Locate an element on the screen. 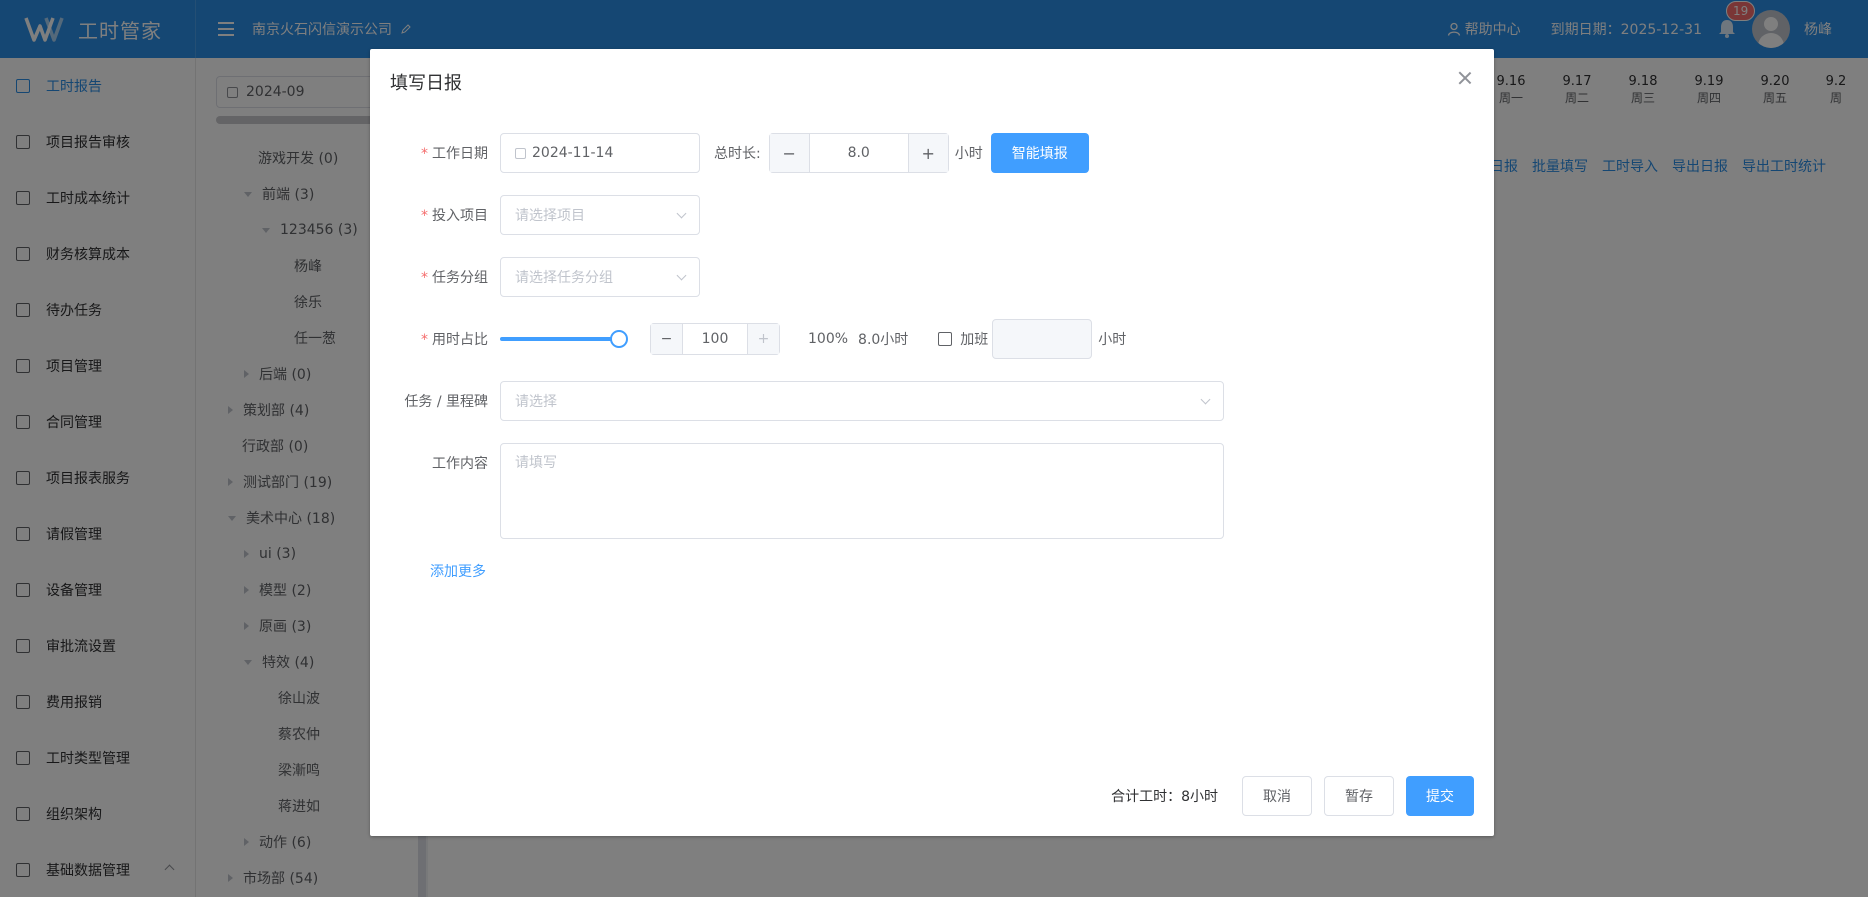 The height and width of the screenshot is (897, 1868). calendar-icon is located at coordinates (520, 153).